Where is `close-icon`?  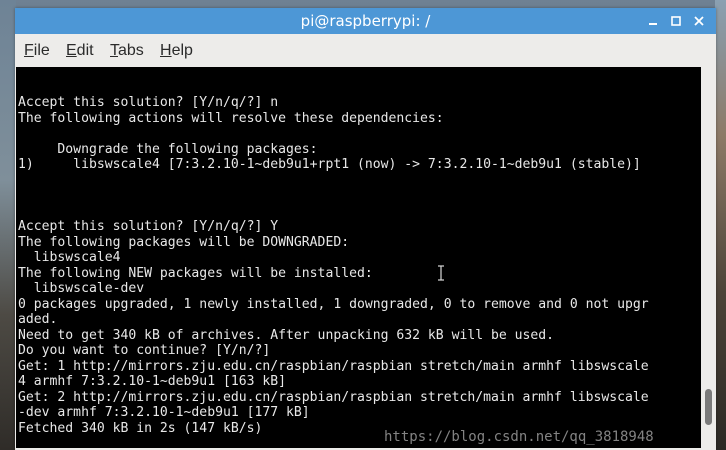 close-icon is located at coordinates (699, 21).